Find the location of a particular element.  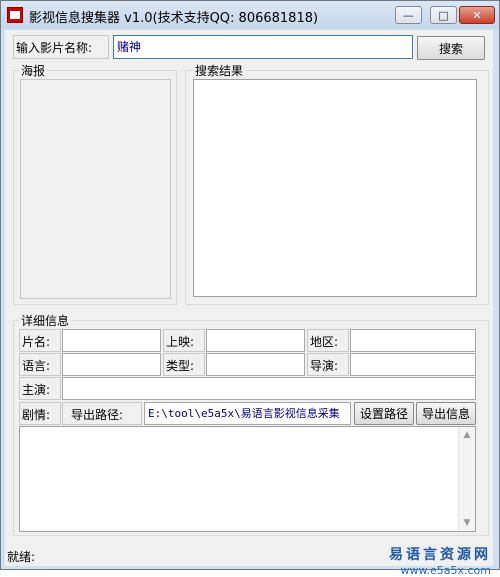

close-button: ✕ is located at coordinates (477, 15).